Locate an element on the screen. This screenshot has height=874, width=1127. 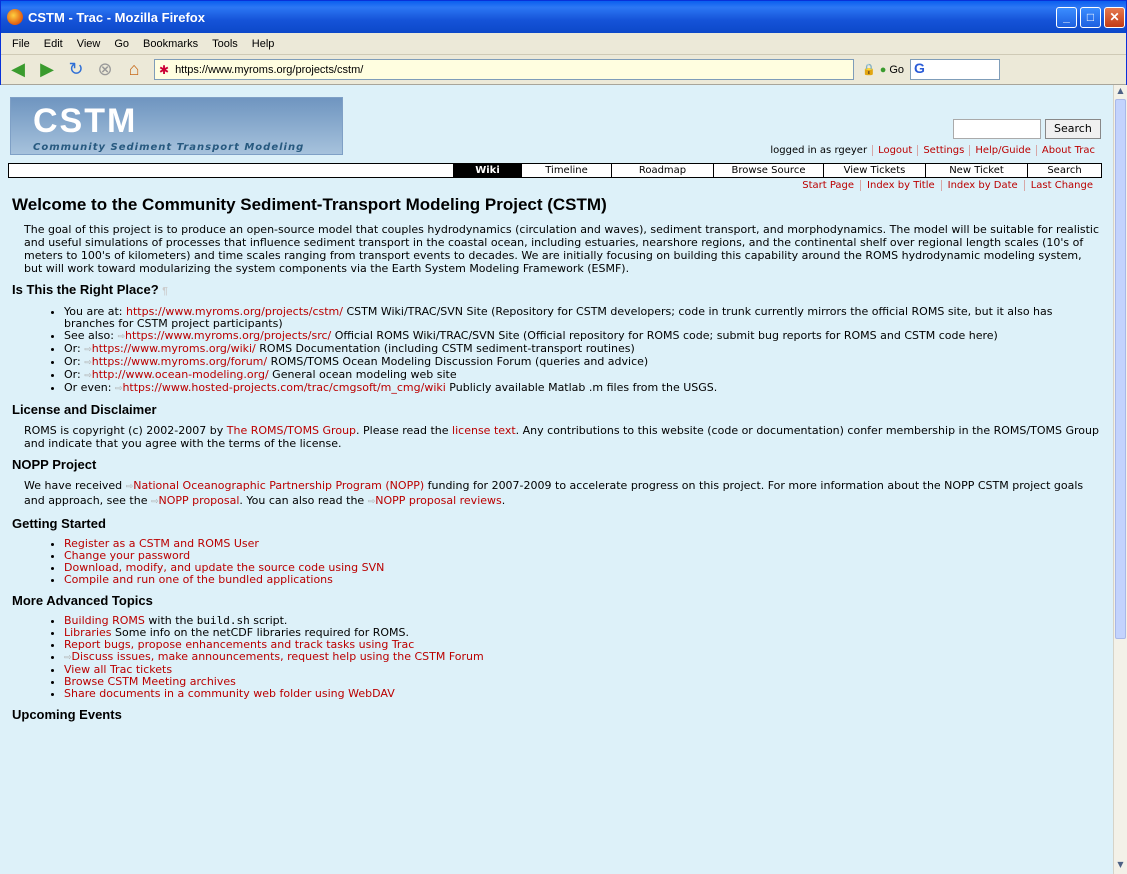
url-bar: ✱ https://www.myroms.org/projects/cstm/ is located at coordinates (504, 69).